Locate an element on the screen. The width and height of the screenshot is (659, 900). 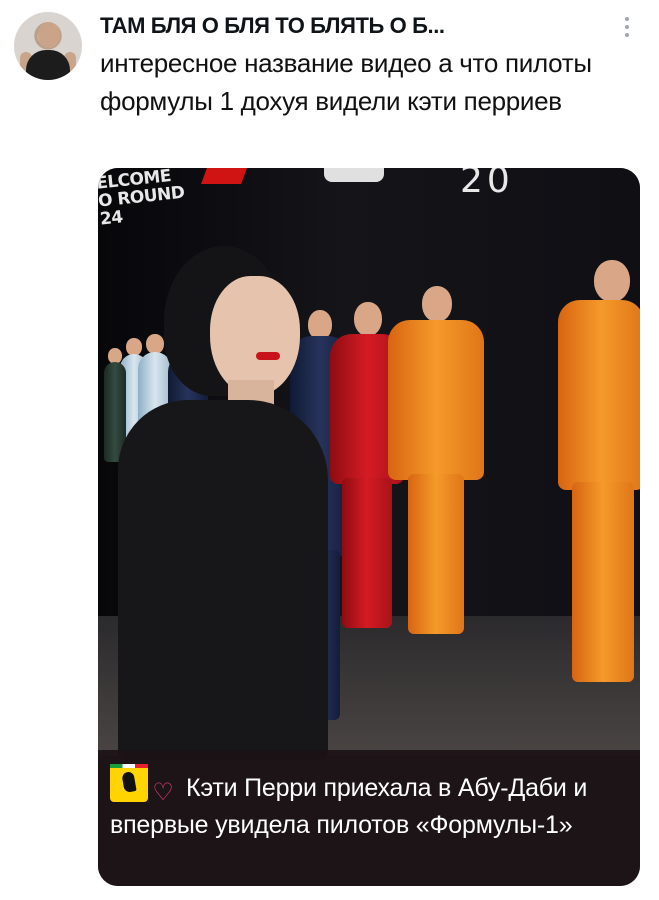
woman-body is located at coordinates (223, 580).